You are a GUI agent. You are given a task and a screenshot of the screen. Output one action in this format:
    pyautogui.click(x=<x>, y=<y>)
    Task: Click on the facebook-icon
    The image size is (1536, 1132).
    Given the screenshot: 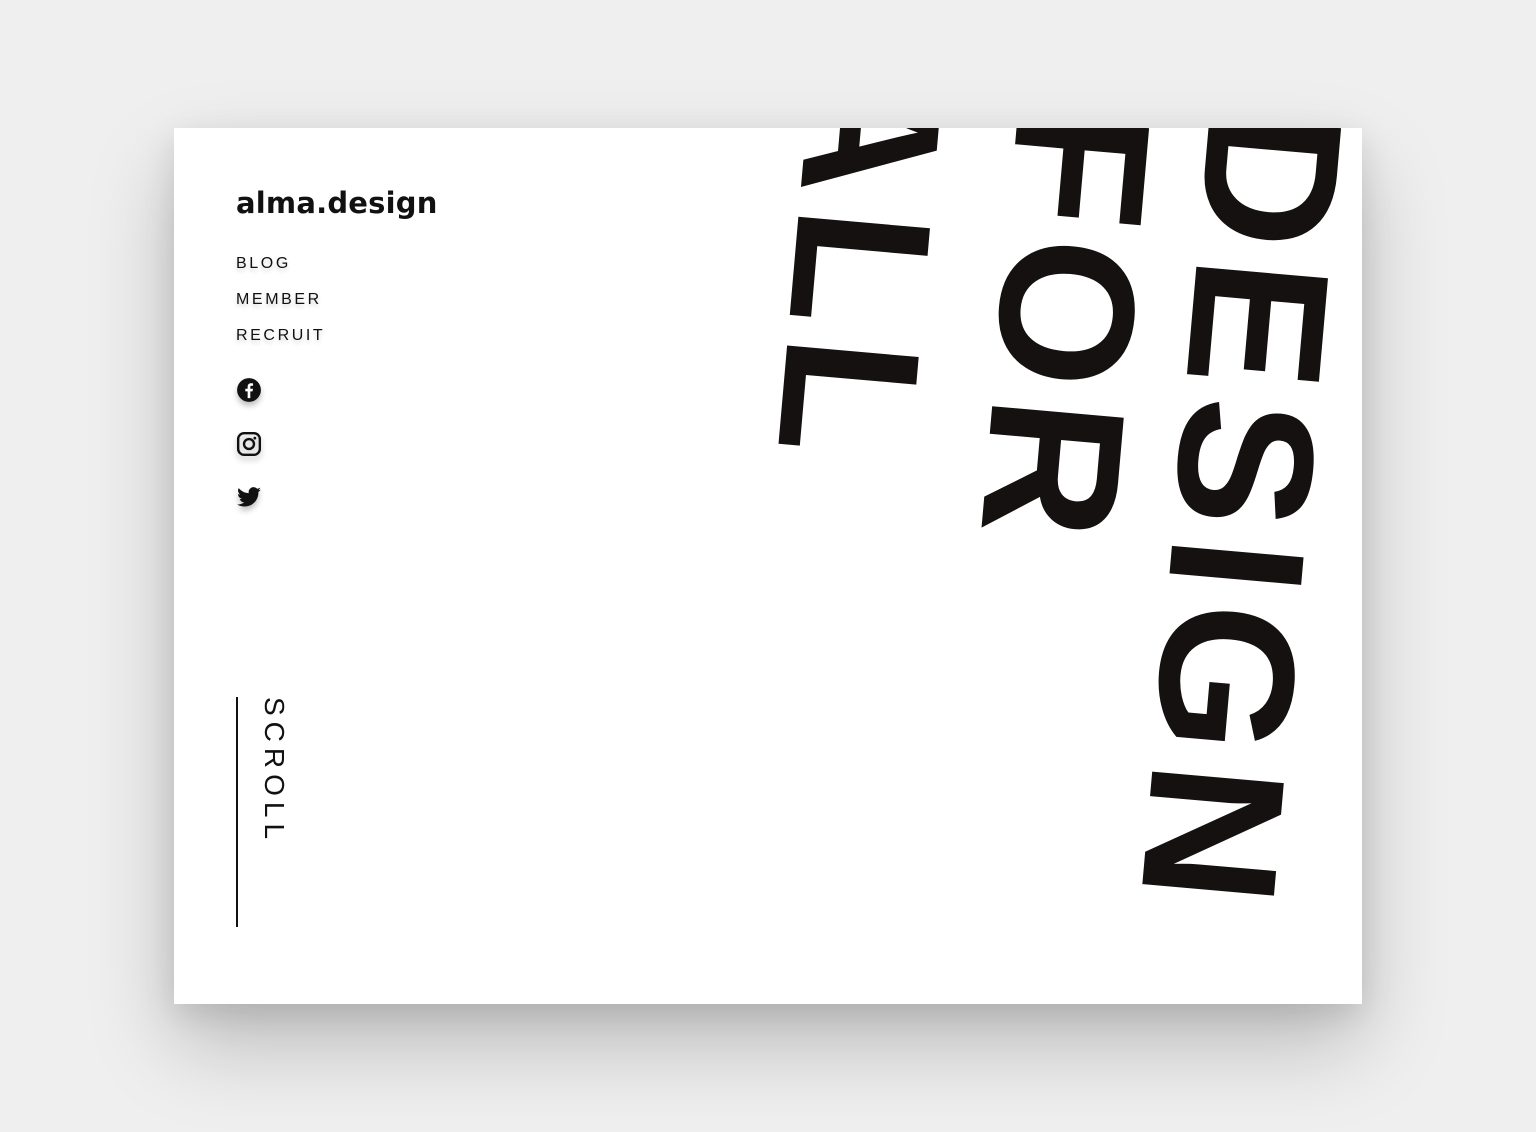 What is the action you would take?
    pyautogui.click(x=249, y=390)
    